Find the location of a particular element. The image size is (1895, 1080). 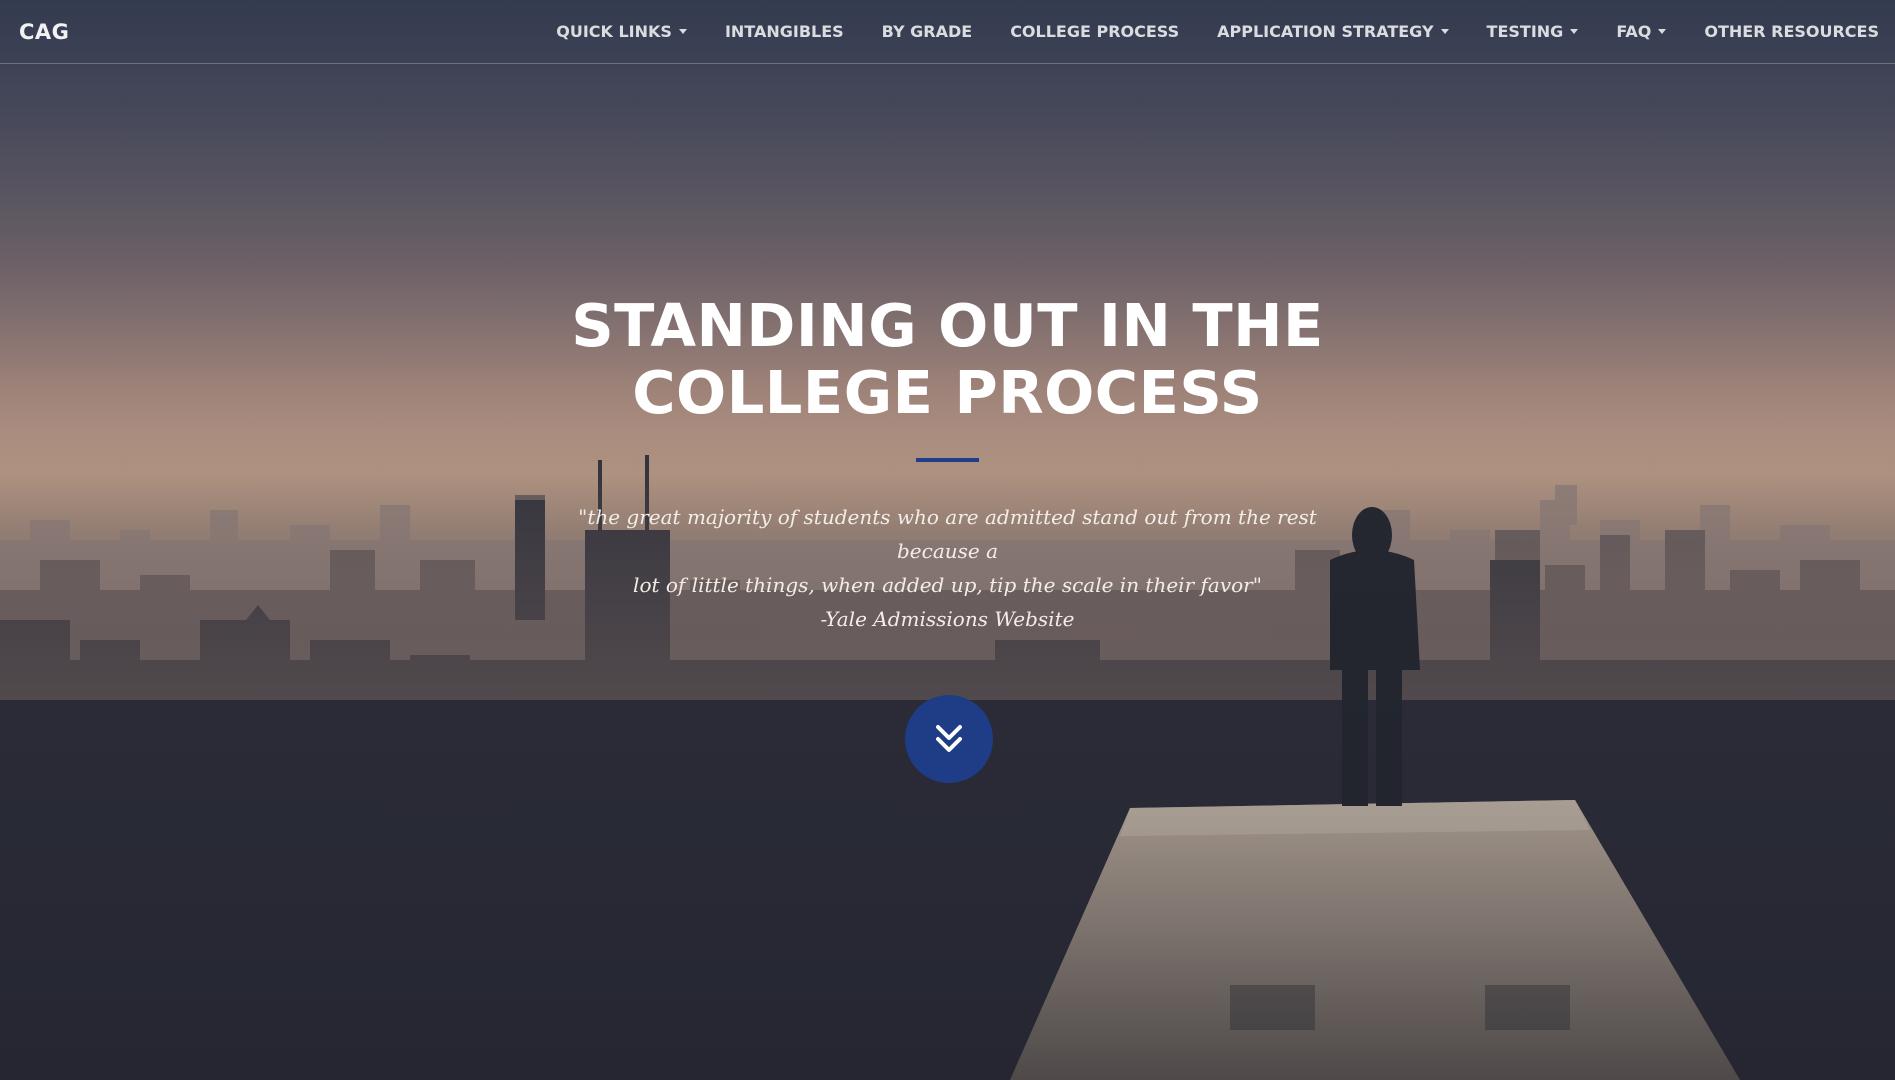

nav-item-testing: TESTING is located at coordinates (1533, 31).